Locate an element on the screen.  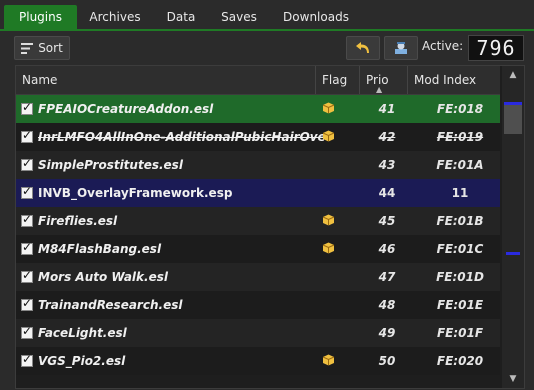
undo-button is located at coordinates (363, 48).